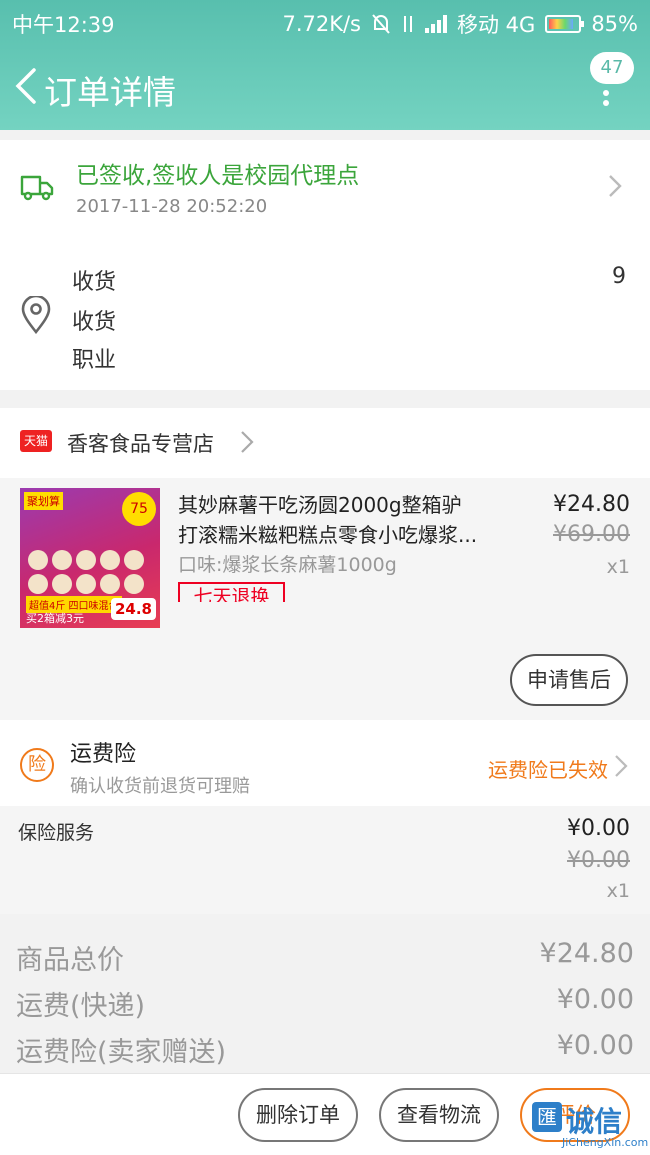 The image size is (650, 1155). What do you see at coordinates (614, 24) in the screenshot?
I see `battery-level: 85%` at bounding box center [614, 24].